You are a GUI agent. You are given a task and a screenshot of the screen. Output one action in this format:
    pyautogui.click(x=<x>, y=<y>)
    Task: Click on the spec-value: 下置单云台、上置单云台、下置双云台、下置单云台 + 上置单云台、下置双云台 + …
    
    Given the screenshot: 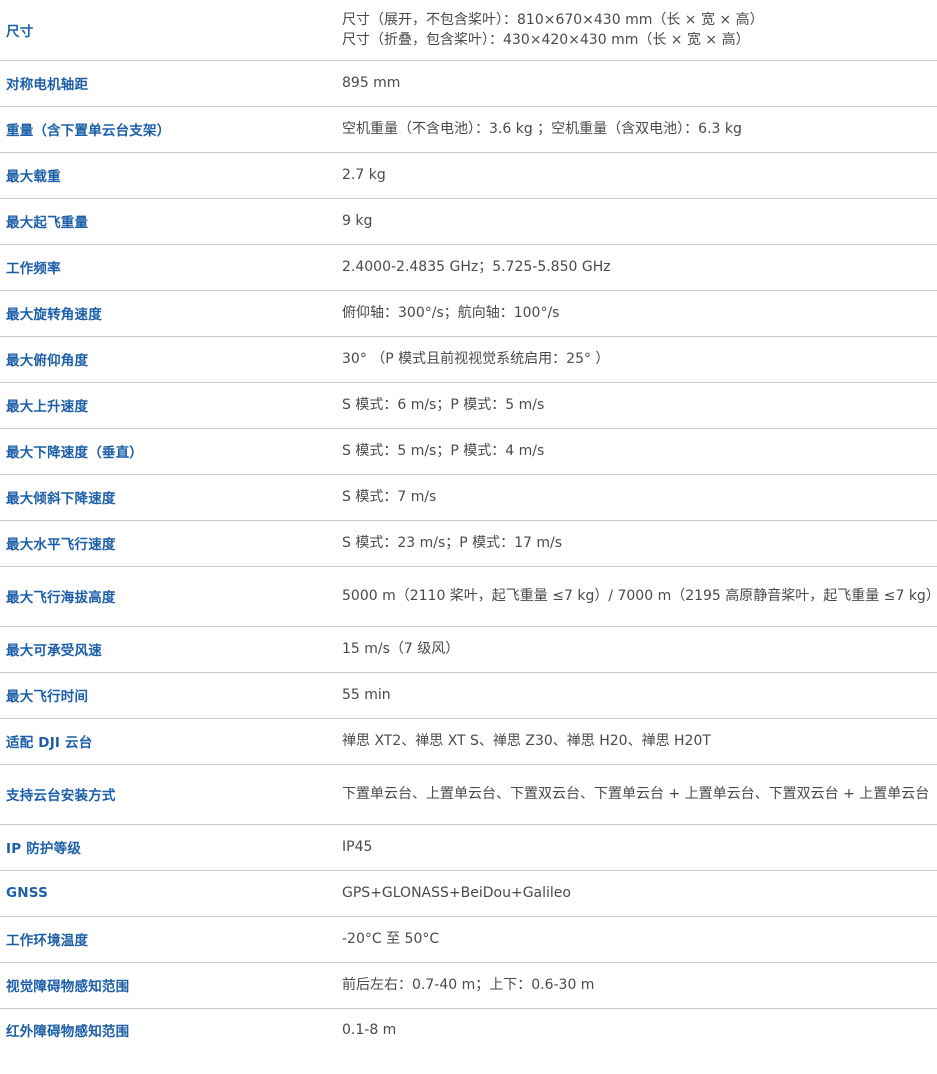 What is the action you would take?
    pyautogui.click(x=633, y=794)
    